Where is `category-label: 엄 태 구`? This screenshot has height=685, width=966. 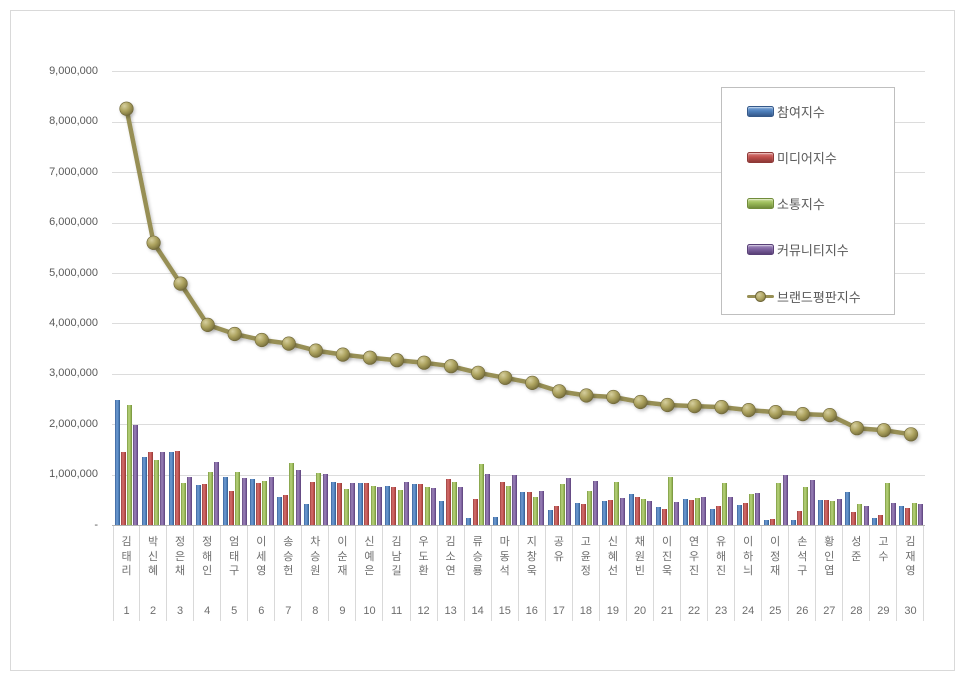
category-label: 엄 태 구 is located at coordinates (234, 557).